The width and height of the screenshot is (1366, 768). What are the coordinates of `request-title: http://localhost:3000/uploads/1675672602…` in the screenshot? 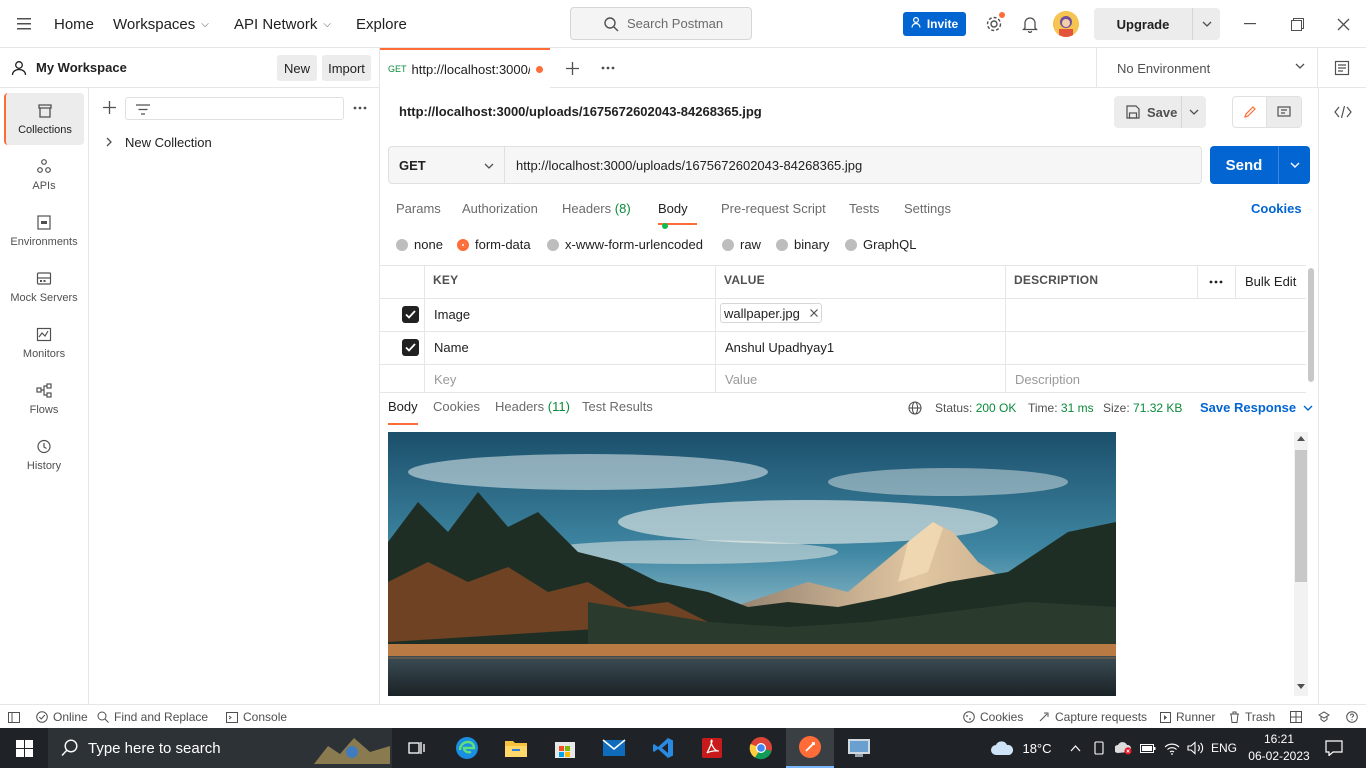 It's located at (580, 112).